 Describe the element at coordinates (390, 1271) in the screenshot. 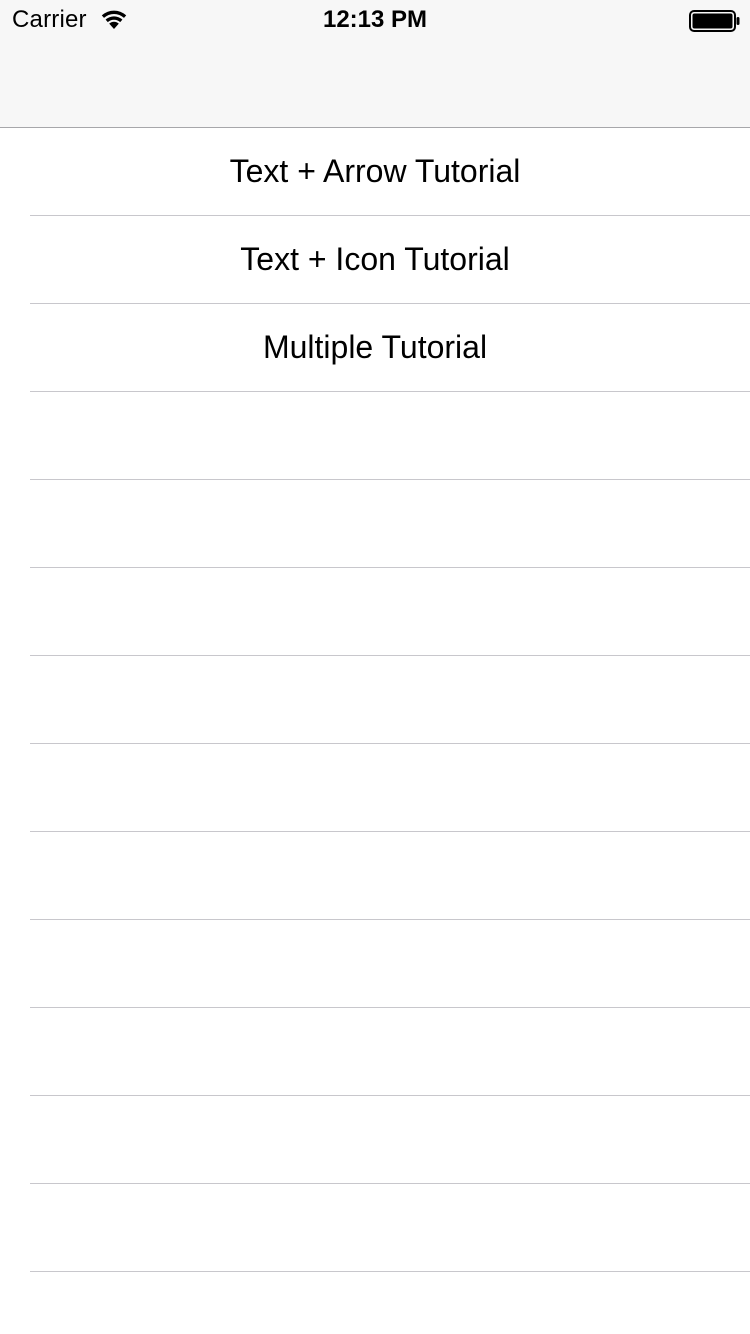

I see `row-separator` at that location.